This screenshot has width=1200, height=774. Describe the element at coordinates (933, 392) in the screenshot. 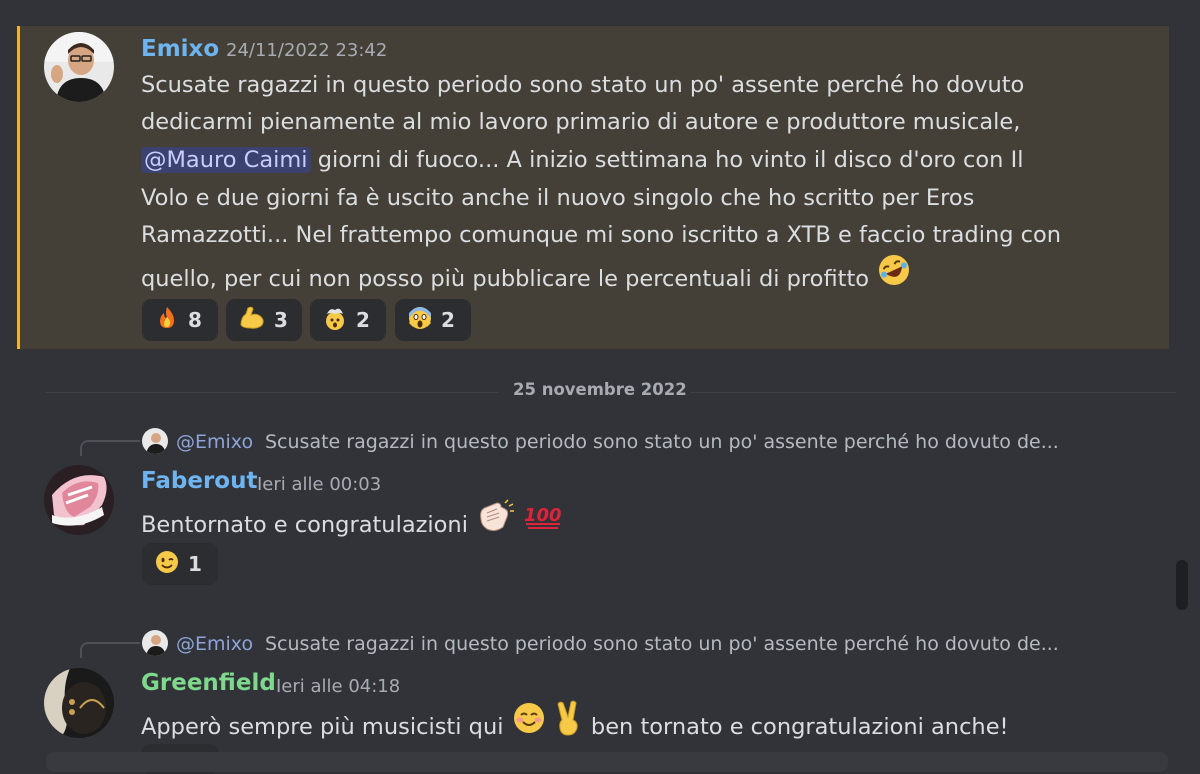

I see `date-divider-line-right` at that location.